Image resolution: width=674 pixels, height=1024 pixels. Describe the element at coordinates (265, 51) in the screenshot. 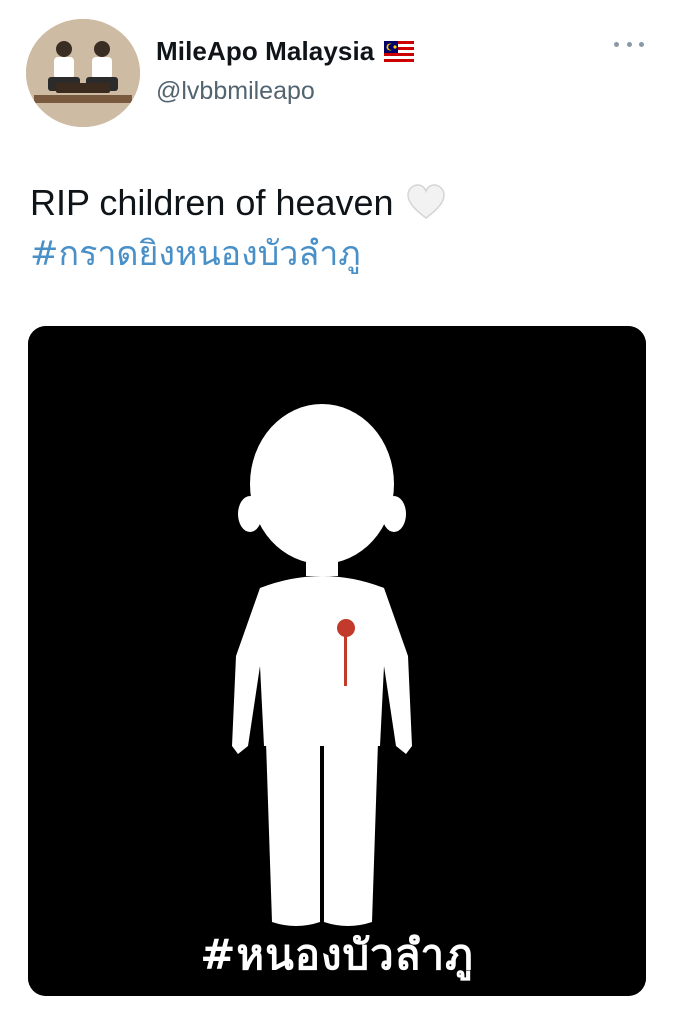

I see `author-display-name: MileApo Malaysia` at that location.